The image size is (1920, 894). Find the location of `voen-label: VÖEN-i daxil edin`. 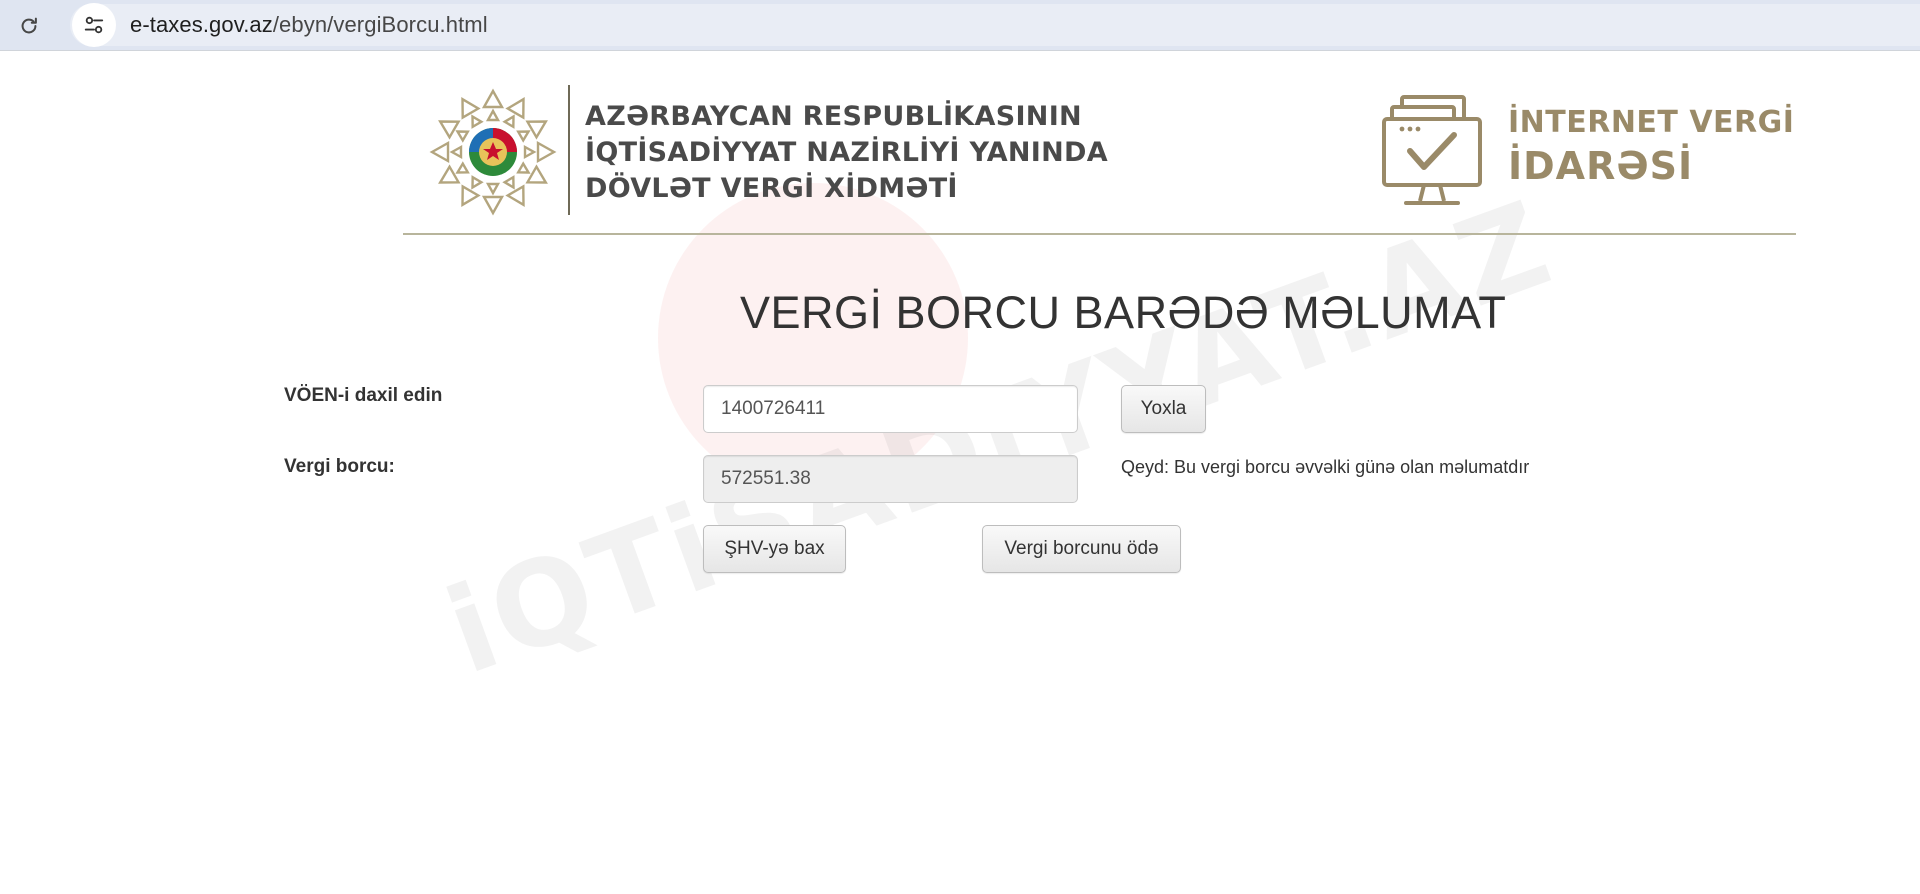

voen-label: VÖEN-i daxil edin is located at coordinates (363, 395).